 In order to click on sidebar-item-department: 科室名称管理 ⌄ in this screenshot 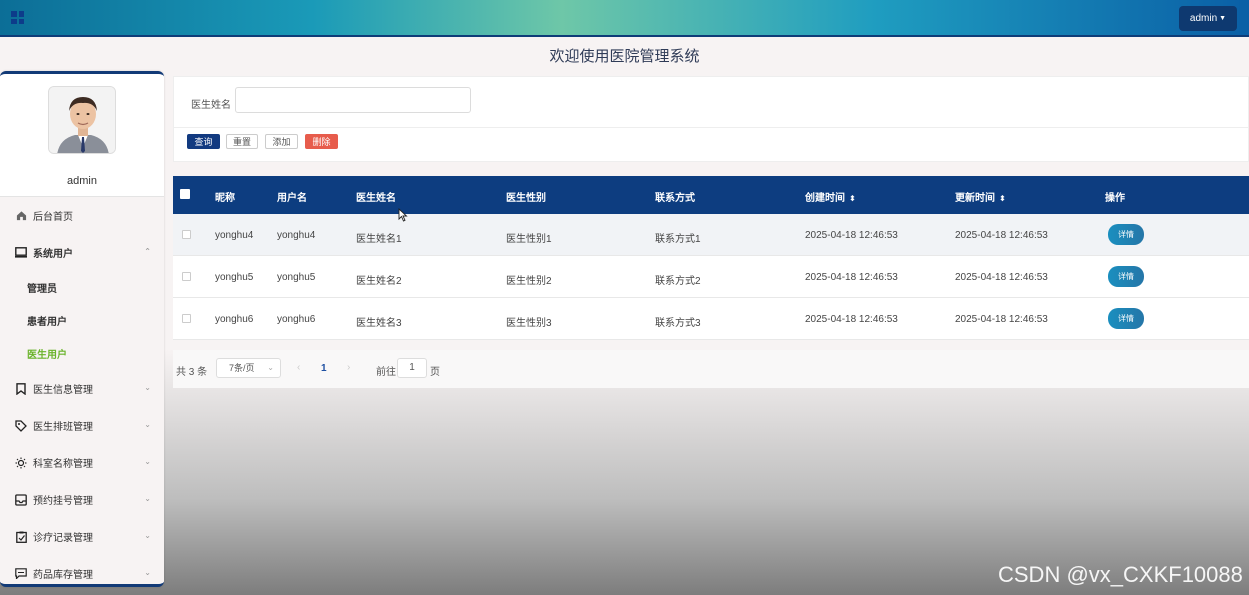, I will do `click(82, 462)`.